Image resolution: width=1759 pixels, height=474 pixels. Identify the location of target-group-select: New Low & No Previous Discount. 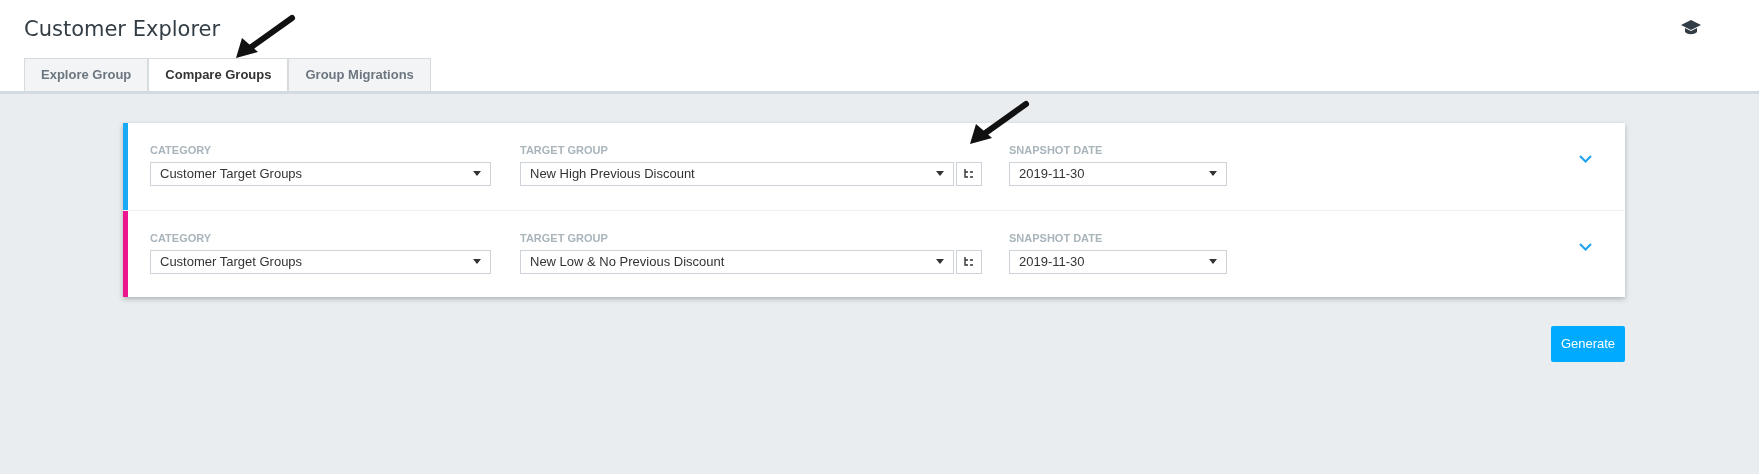
(737, 261).